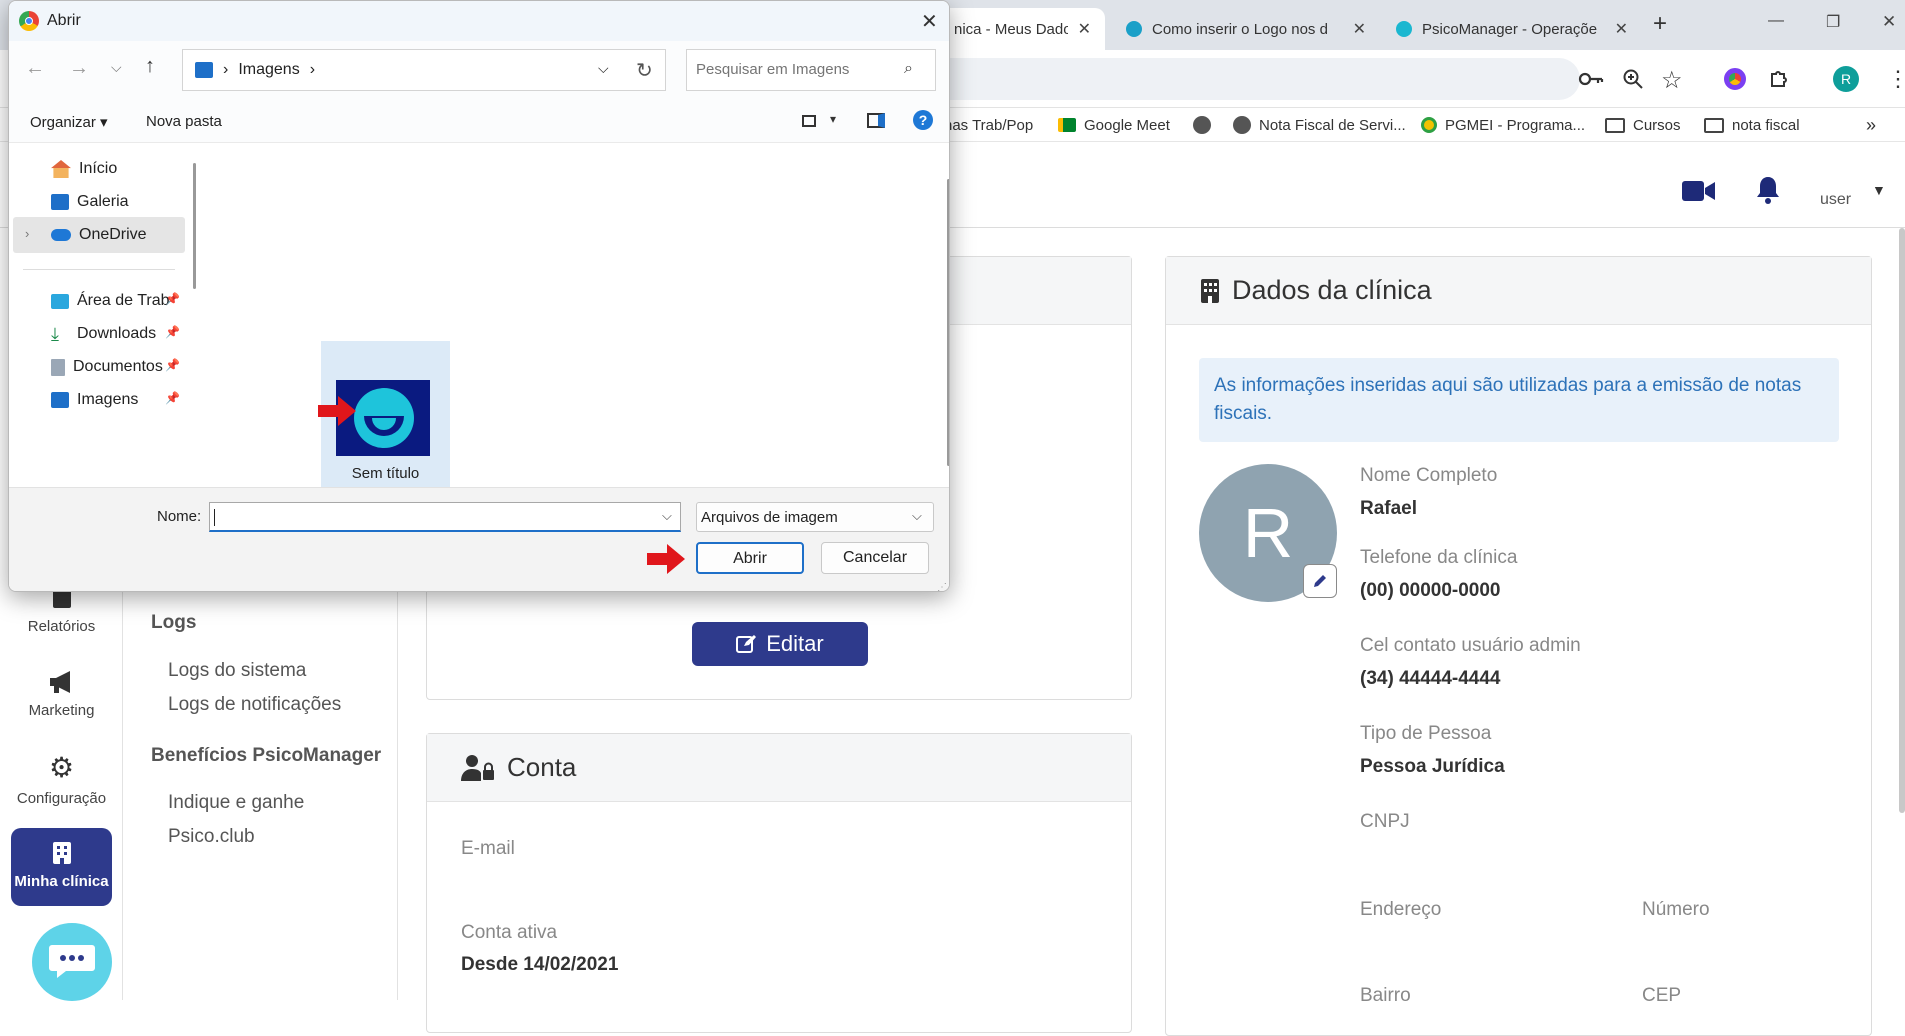 This screenshot has width=1905, height=1036. I want to click on nav-item-inicio: Início, so click(97, 169).